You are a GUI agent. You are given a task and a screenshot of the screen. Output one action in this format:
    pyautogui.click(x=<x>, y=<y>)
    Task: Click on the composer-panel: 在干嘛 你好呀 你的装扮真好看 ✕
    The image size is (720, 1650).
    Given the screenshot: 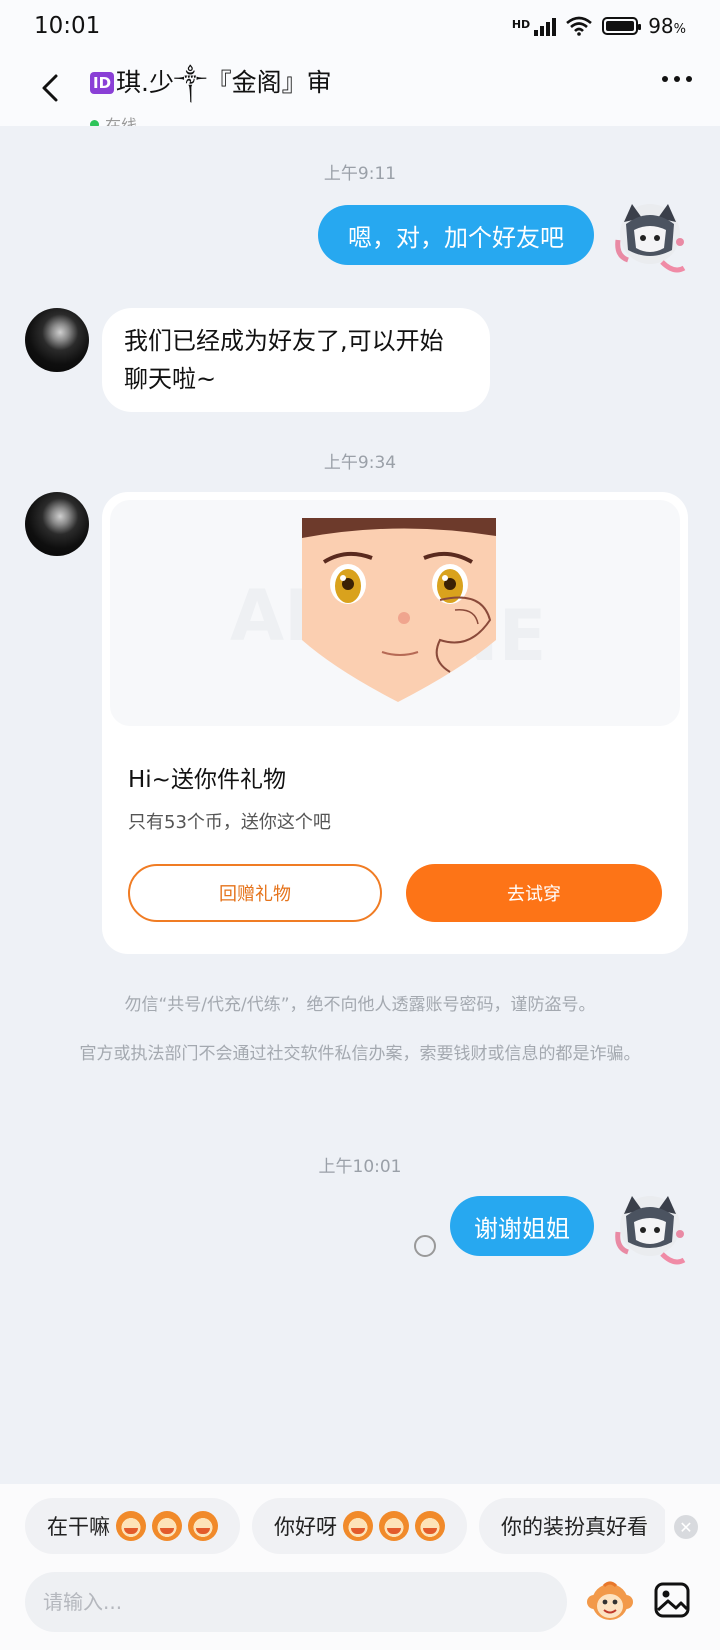 What is the action you would take?
    pyautogui.click(x=360, y=1567)
    